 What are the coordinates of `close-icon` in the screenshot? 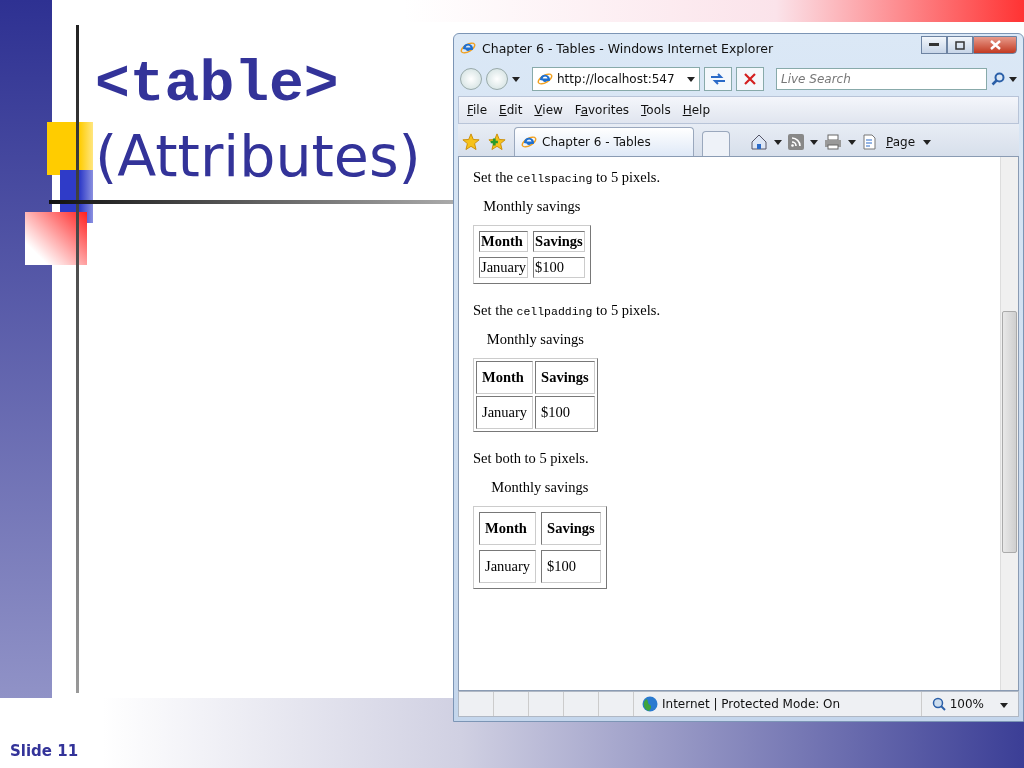 It's located at (995, 45).